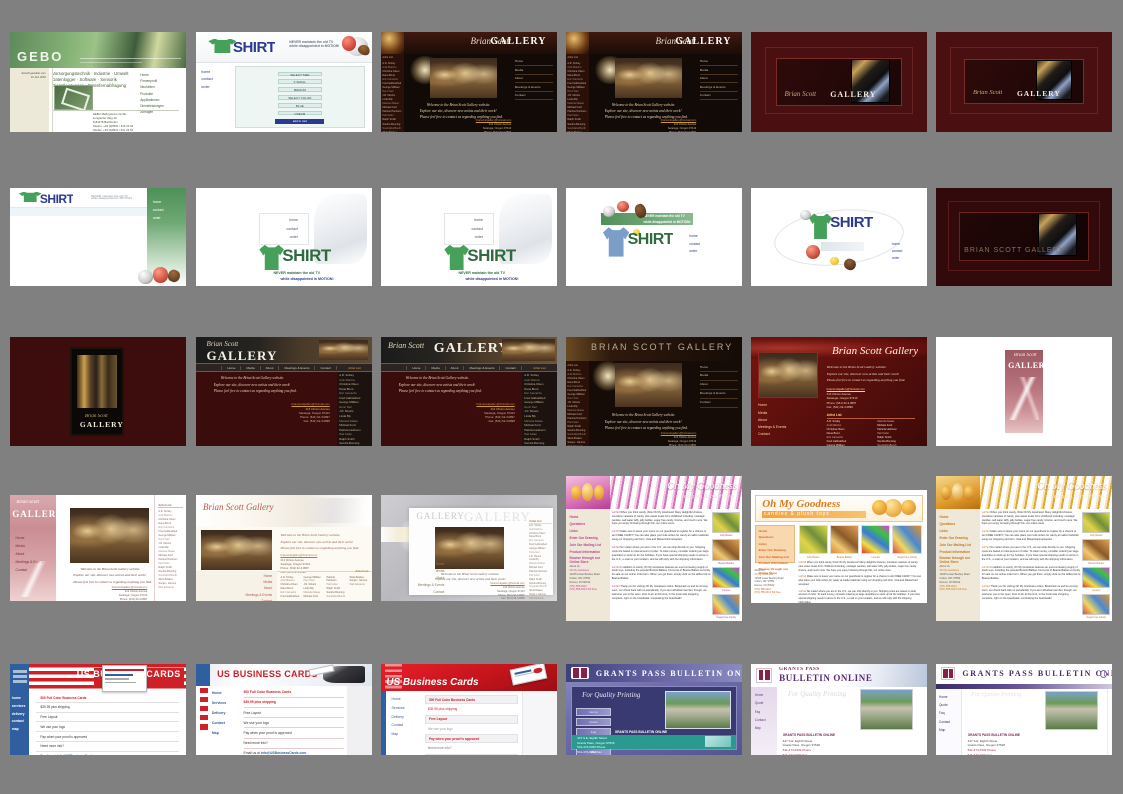  Describe the element at coordinates (949, 705) in the screenshot. I see `gp-nav-item-1: Quote` at that location.